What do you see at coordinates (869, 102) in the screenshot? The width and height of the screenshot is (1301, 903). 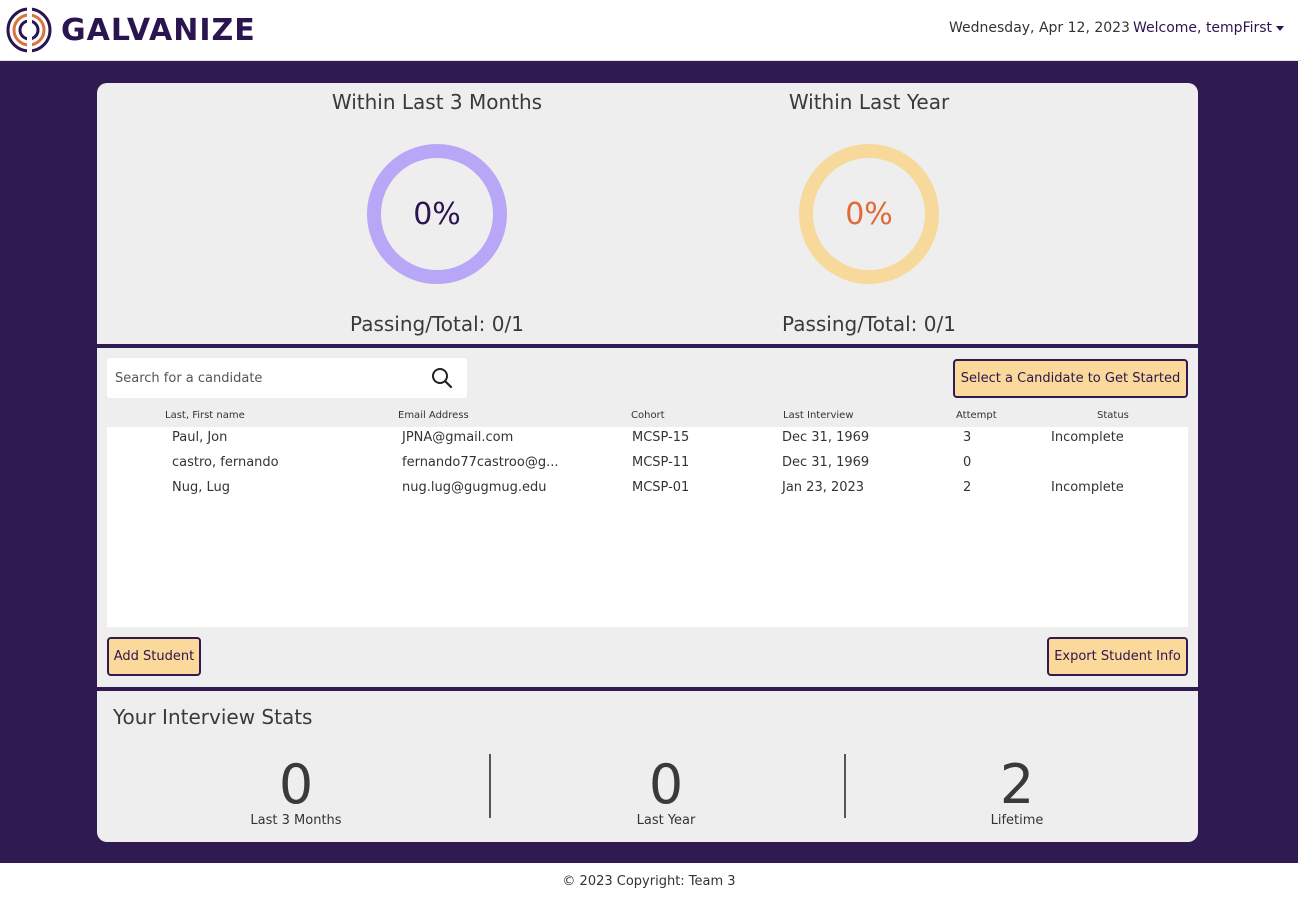 I see `year-pass-rate-title: Within Last Year` at bounding box center [869, 102].